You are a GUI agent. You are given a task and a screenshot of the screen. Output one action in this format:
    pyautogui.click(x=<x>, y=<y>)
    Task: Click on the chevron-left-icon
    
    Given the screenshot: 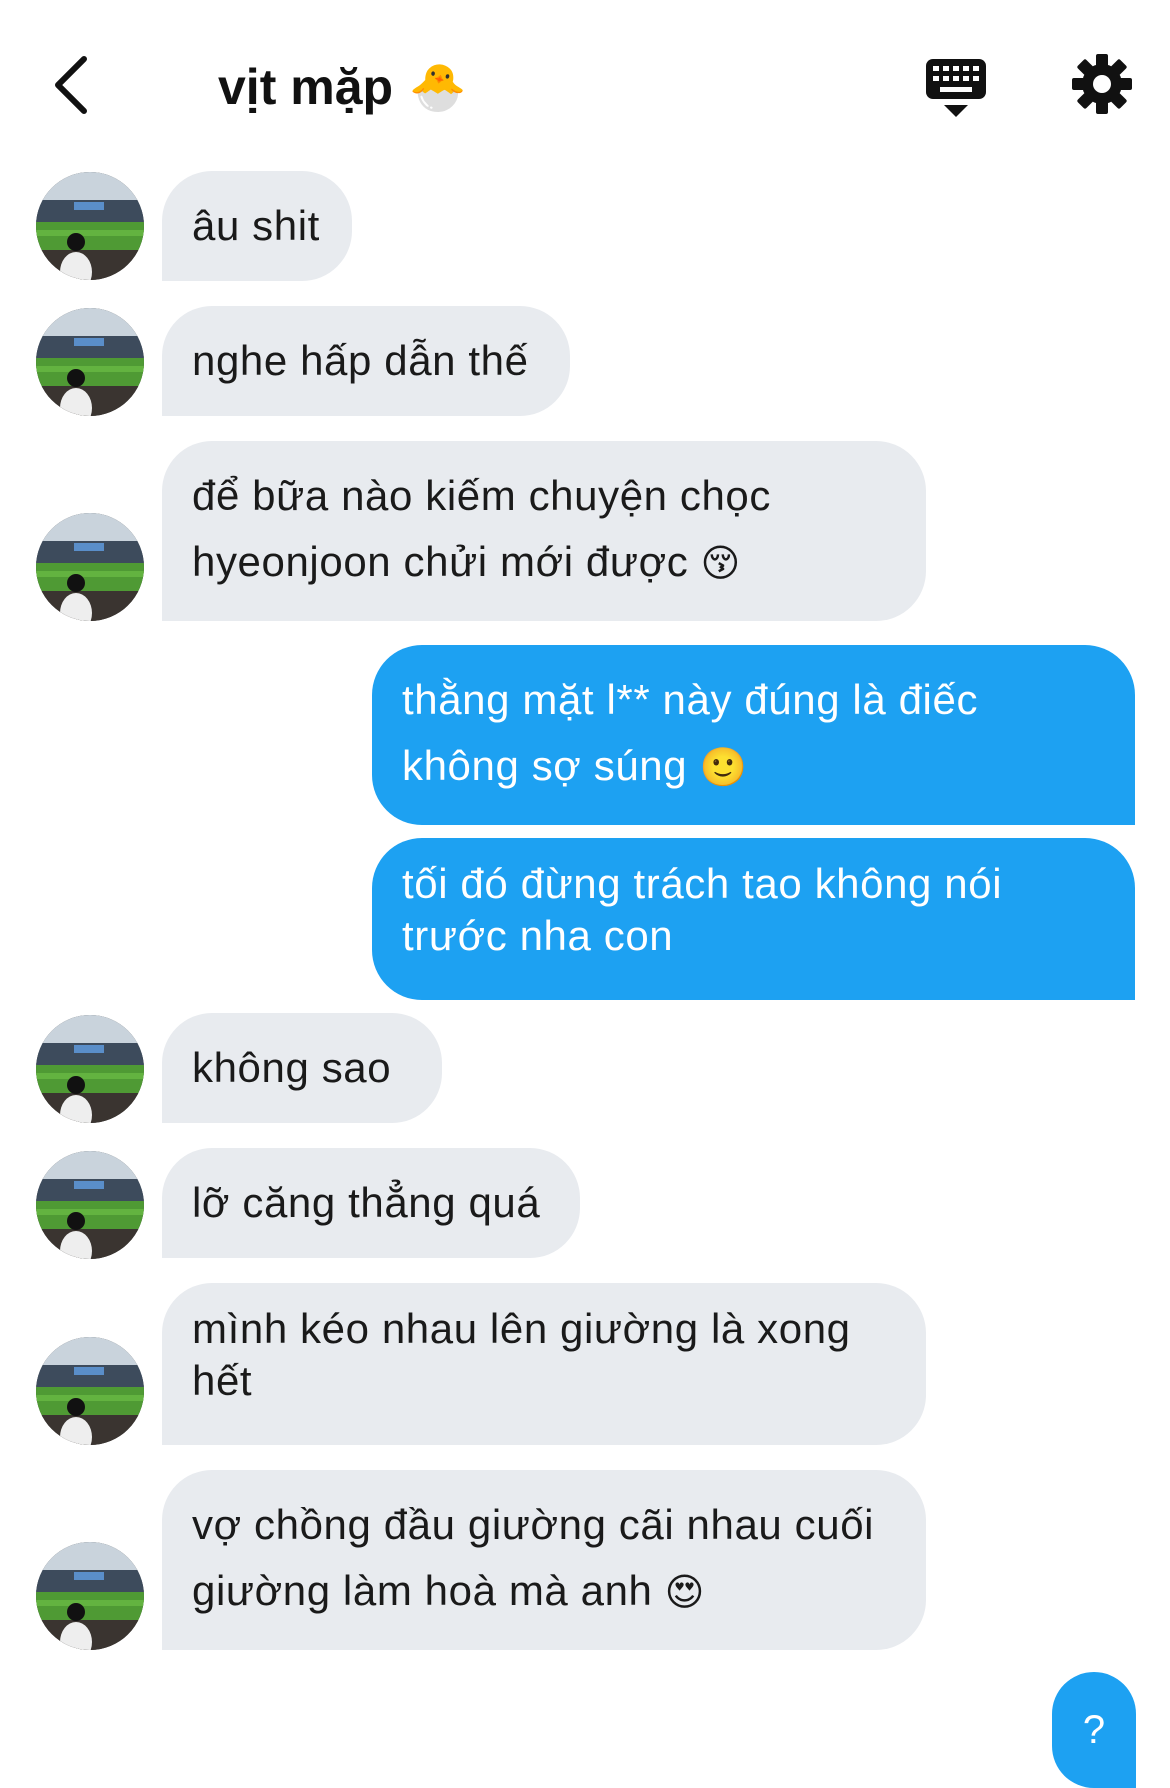 What is the action you would take?
    pyautogui.click(x=71, y=85)
    